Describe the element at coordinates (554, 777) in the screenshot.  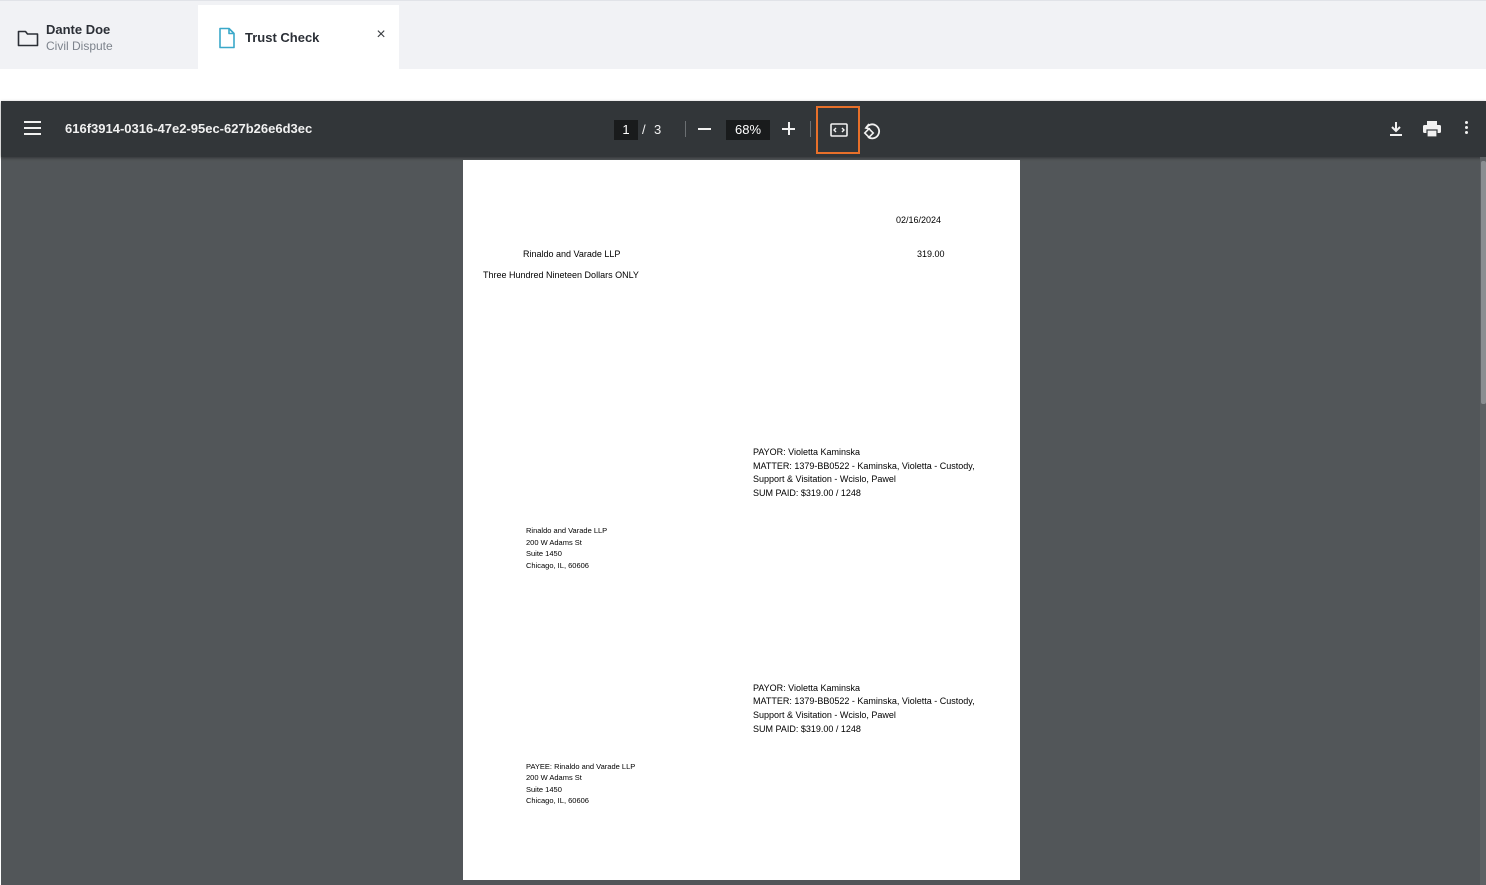
I see `address2-line: 200 W Adams St` at that location.